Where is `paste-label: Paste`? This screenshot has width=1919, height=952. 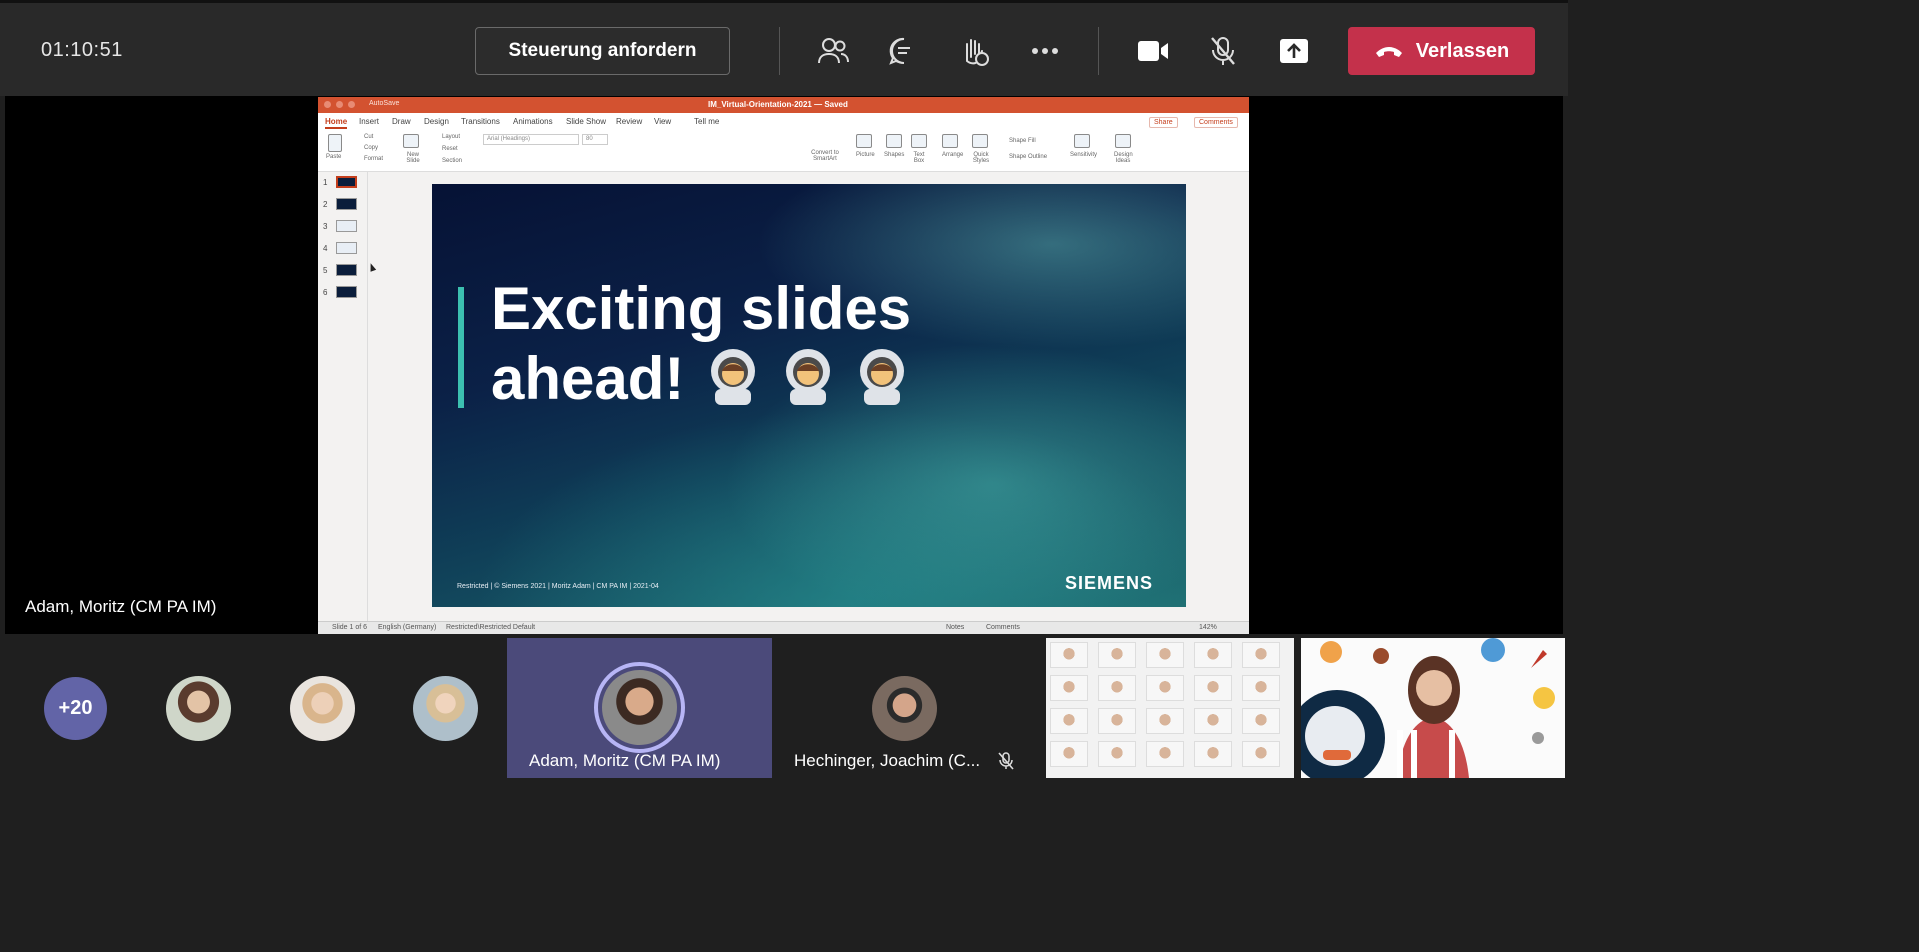 paste-label: Paste is located at coordinates (334, 157).